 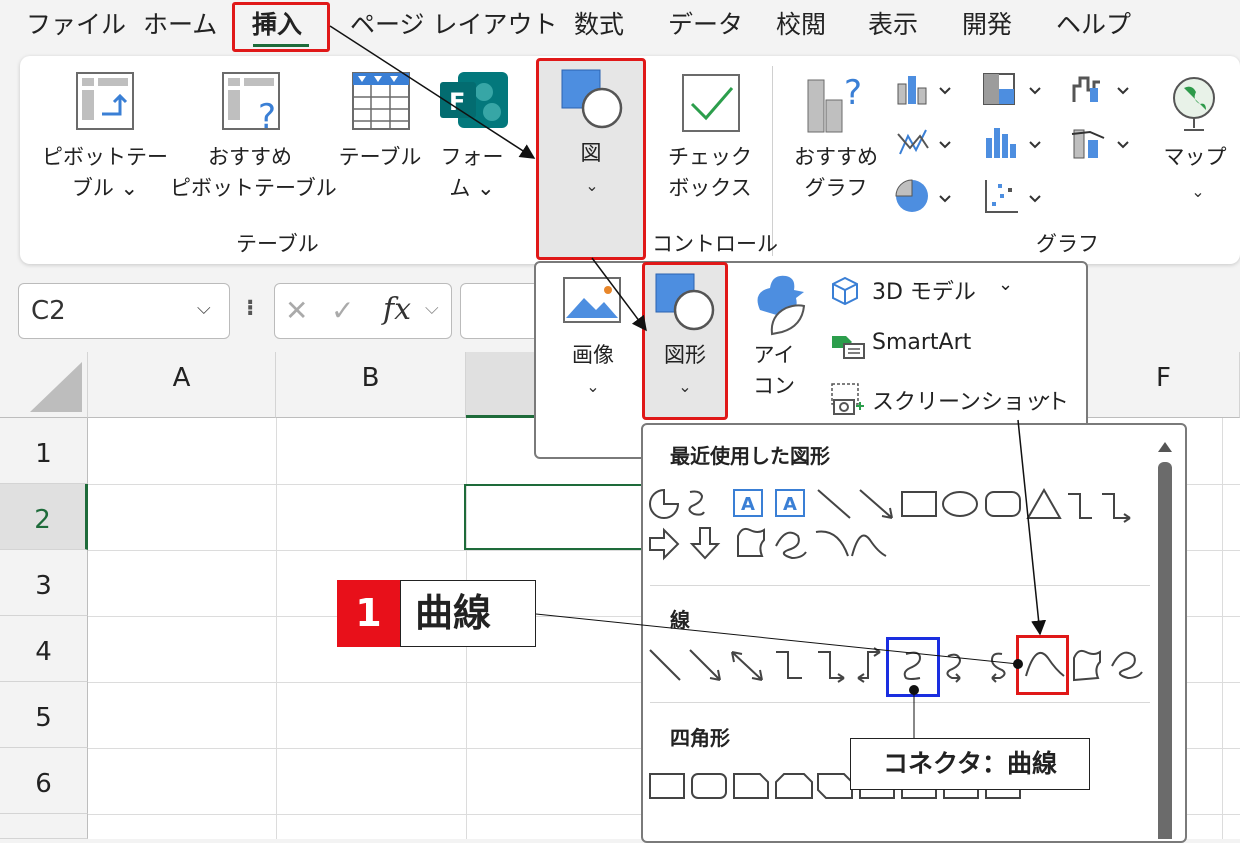 I want to click on forms-label-1: フォー, so click(x=472, y=157).